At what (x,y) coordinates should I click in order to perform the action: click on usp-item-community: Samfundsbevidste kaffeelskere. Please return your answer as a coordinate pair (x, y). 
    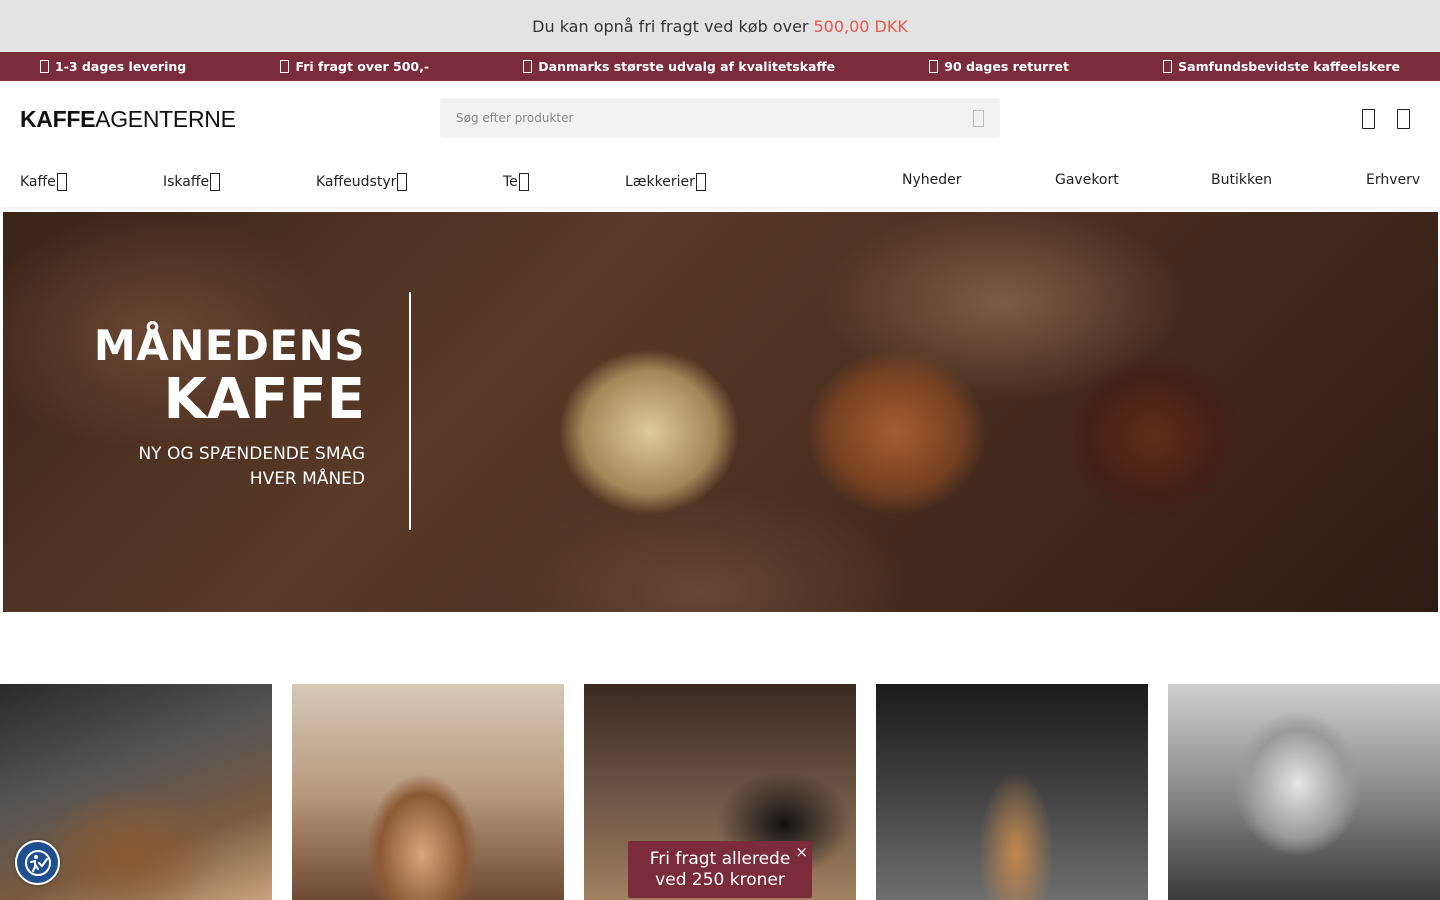
    Looking at the image, I should click on (1281, 66).